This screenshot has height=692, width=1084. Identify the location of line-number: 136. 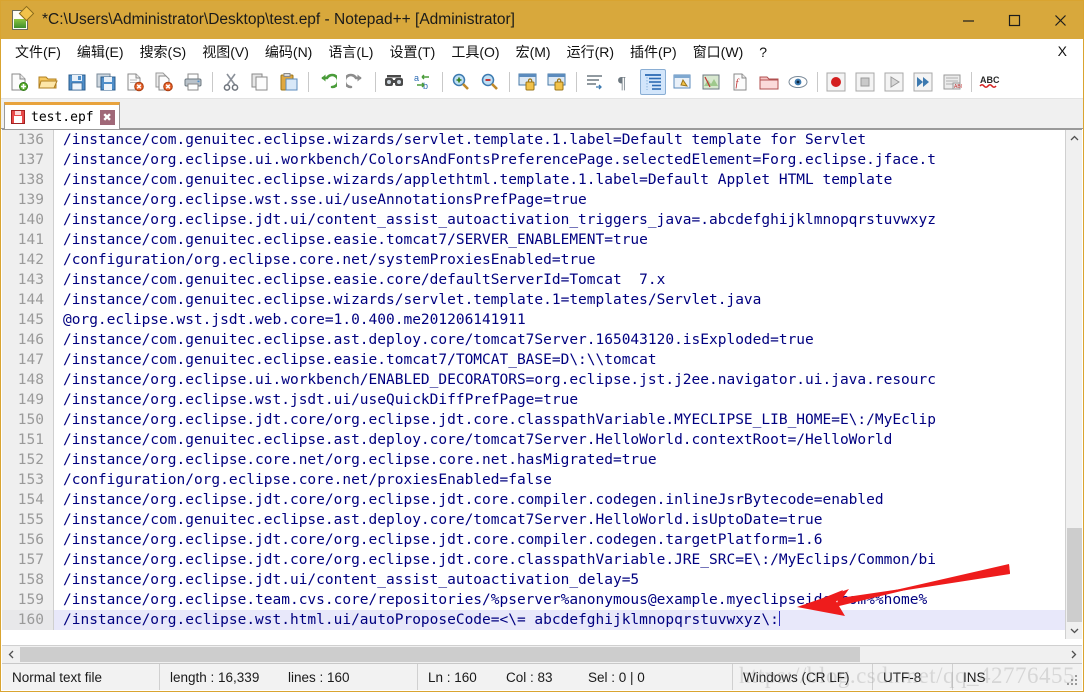
(28, 140).